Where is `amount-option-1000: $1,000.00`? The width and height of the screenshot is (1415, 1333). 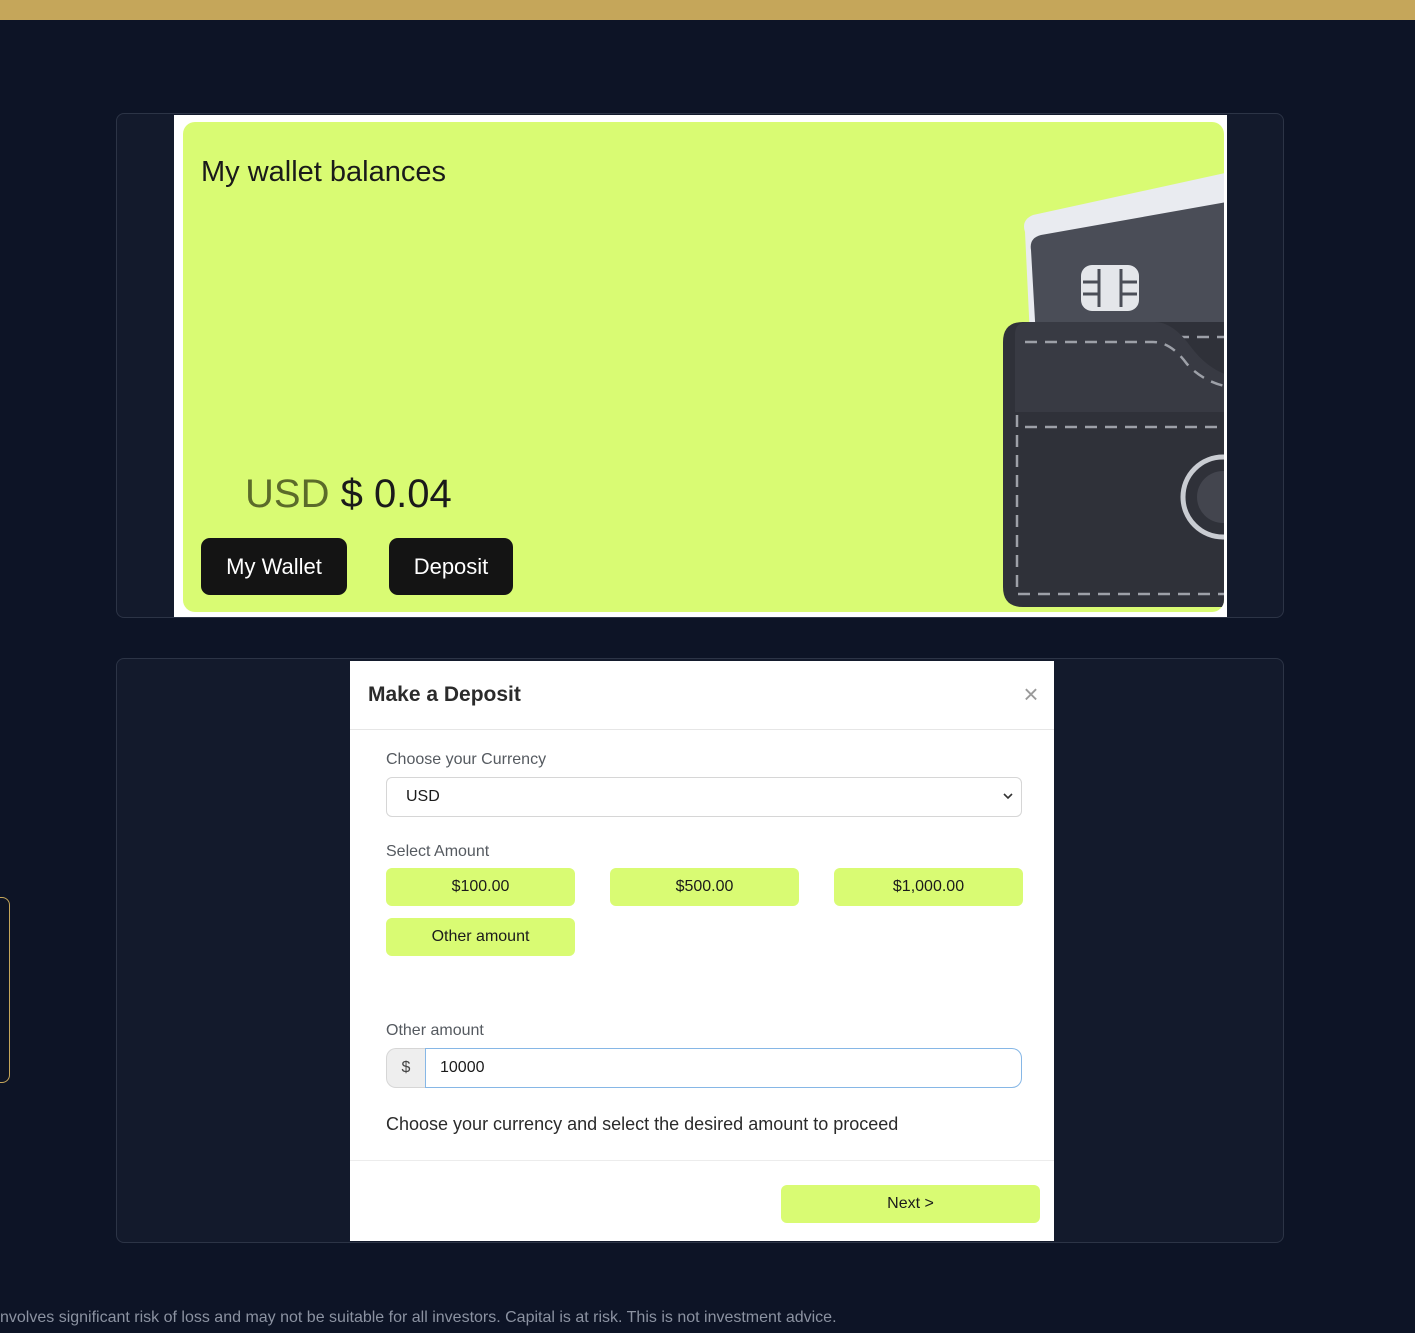
amount-option-1000: $1,000.00 is located at coordinates (928, 887).